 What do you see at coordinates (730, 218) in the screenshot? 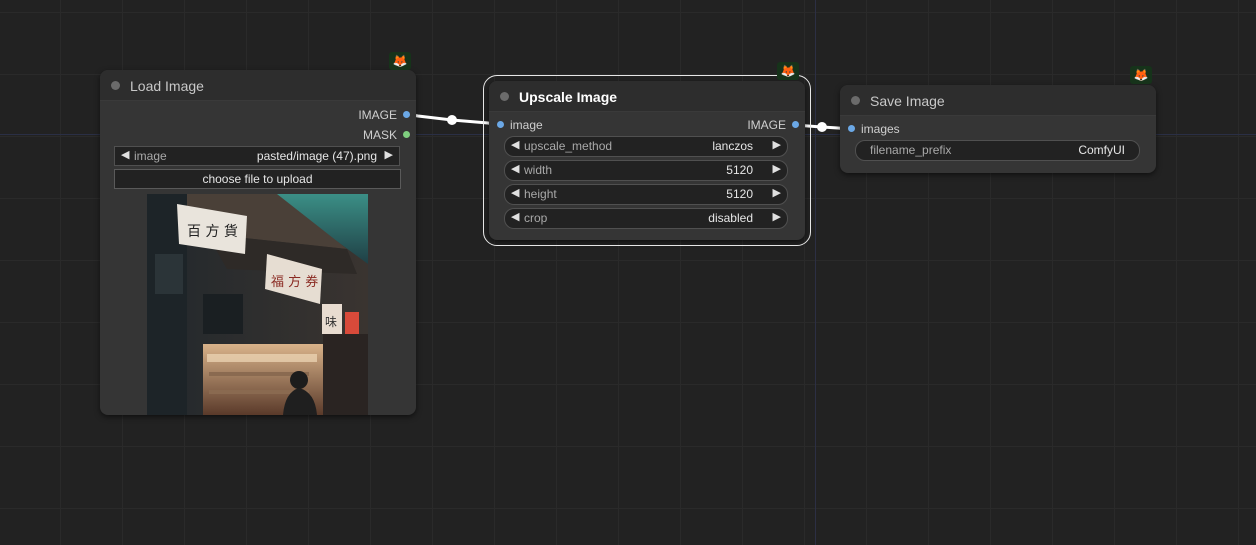
I see `widget-value: disabled` at bounding box center [730, 218].